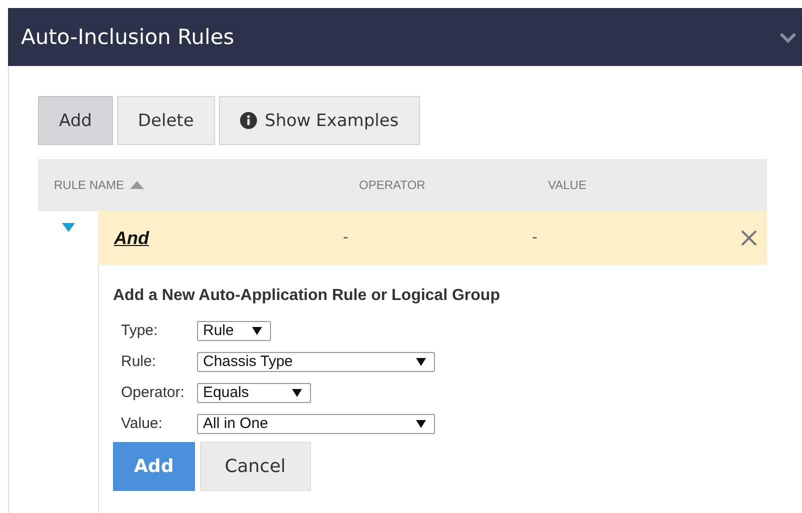 The image size is (802, 513). What do you see at coordinates (316, 362) in the screenshot?
I see `dropdown: Chassis Type` at bounding box center [316, 362].